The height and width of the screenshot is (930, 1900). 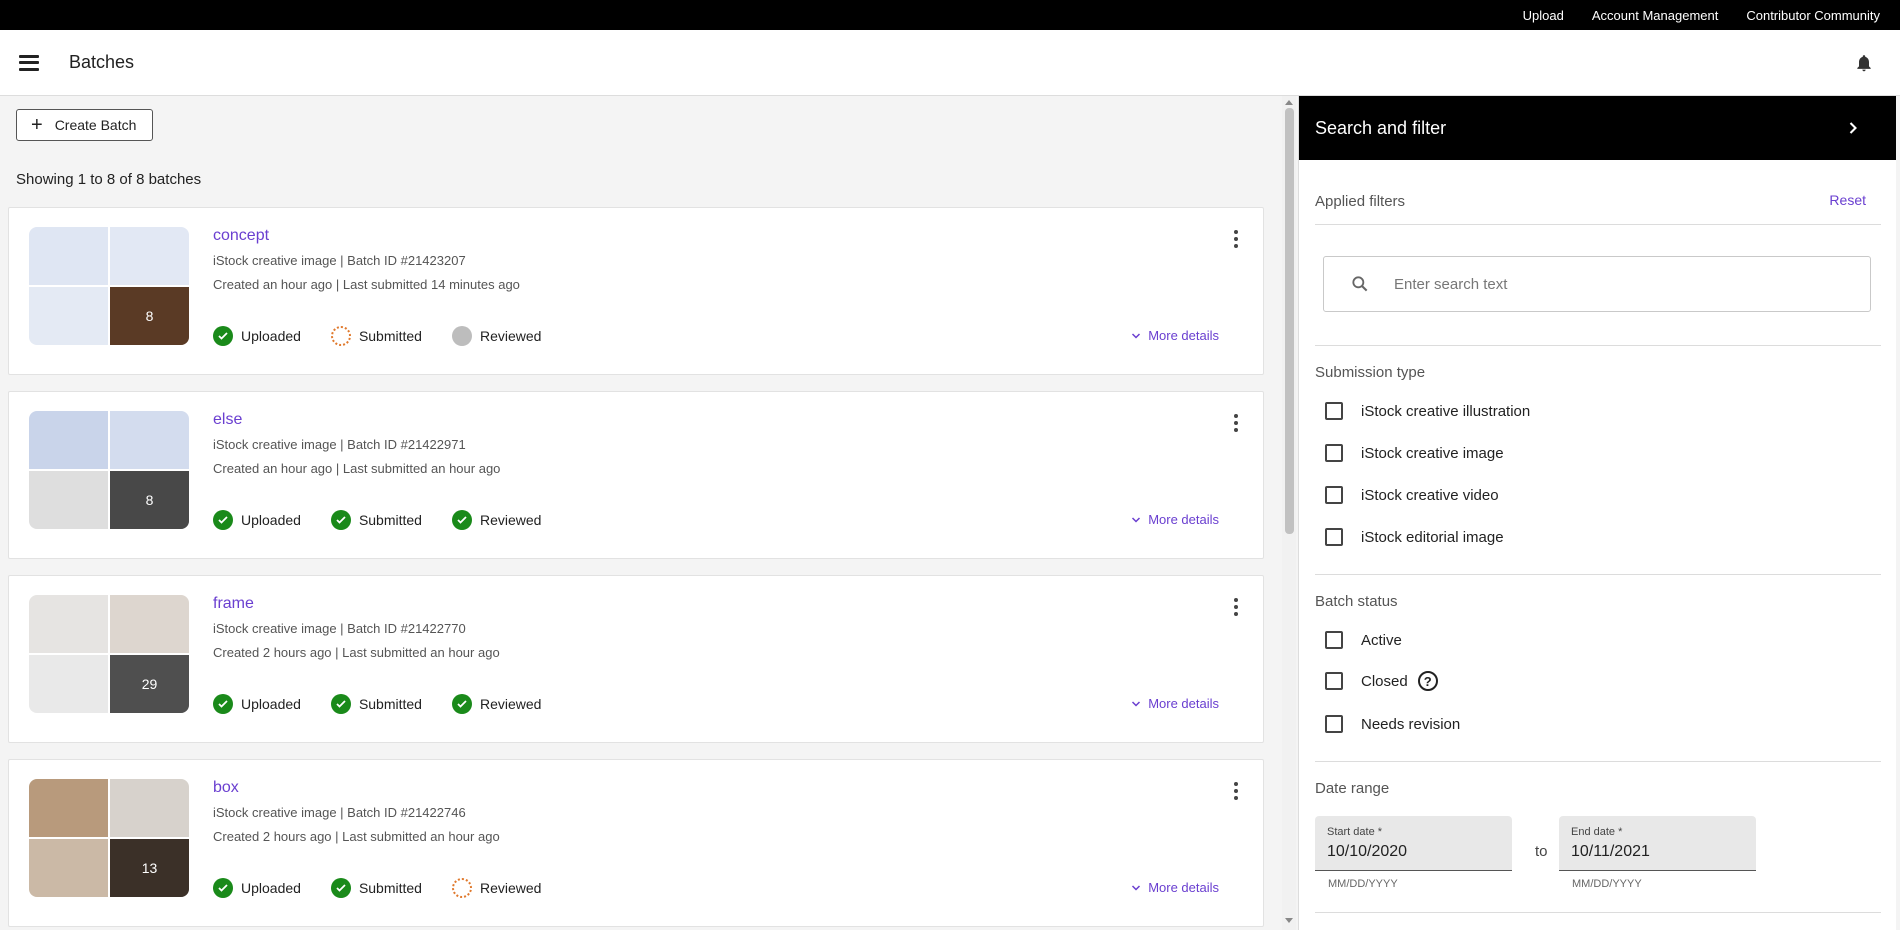 I want to click on help-icon: ?, so click(x=1427, y=681).